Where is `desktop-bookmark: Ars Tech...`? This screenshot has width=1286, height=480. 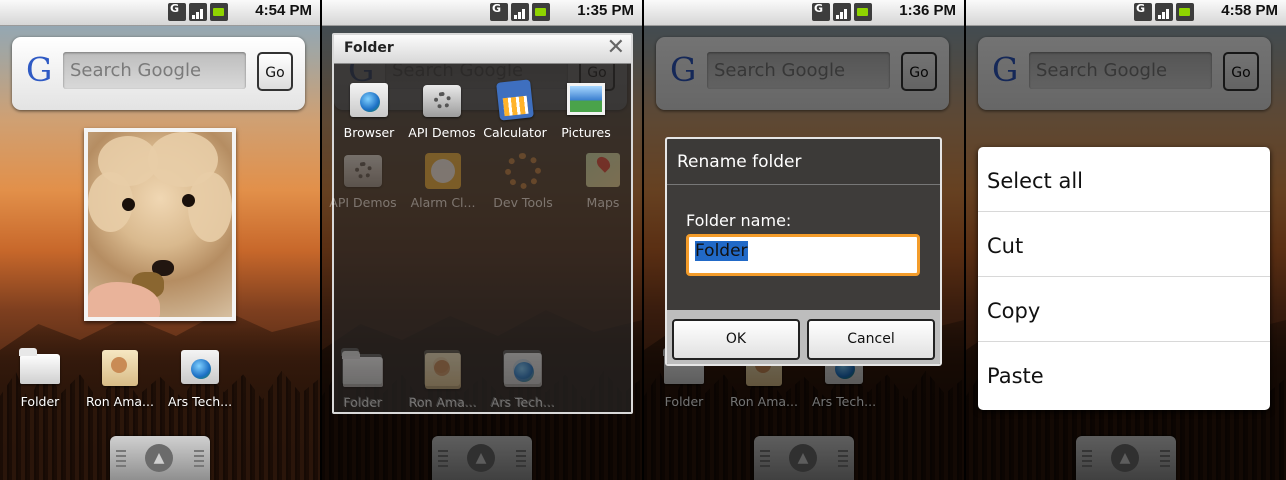
desktop-bookmark: Ars Tech... is located at coordinates (200, 377).